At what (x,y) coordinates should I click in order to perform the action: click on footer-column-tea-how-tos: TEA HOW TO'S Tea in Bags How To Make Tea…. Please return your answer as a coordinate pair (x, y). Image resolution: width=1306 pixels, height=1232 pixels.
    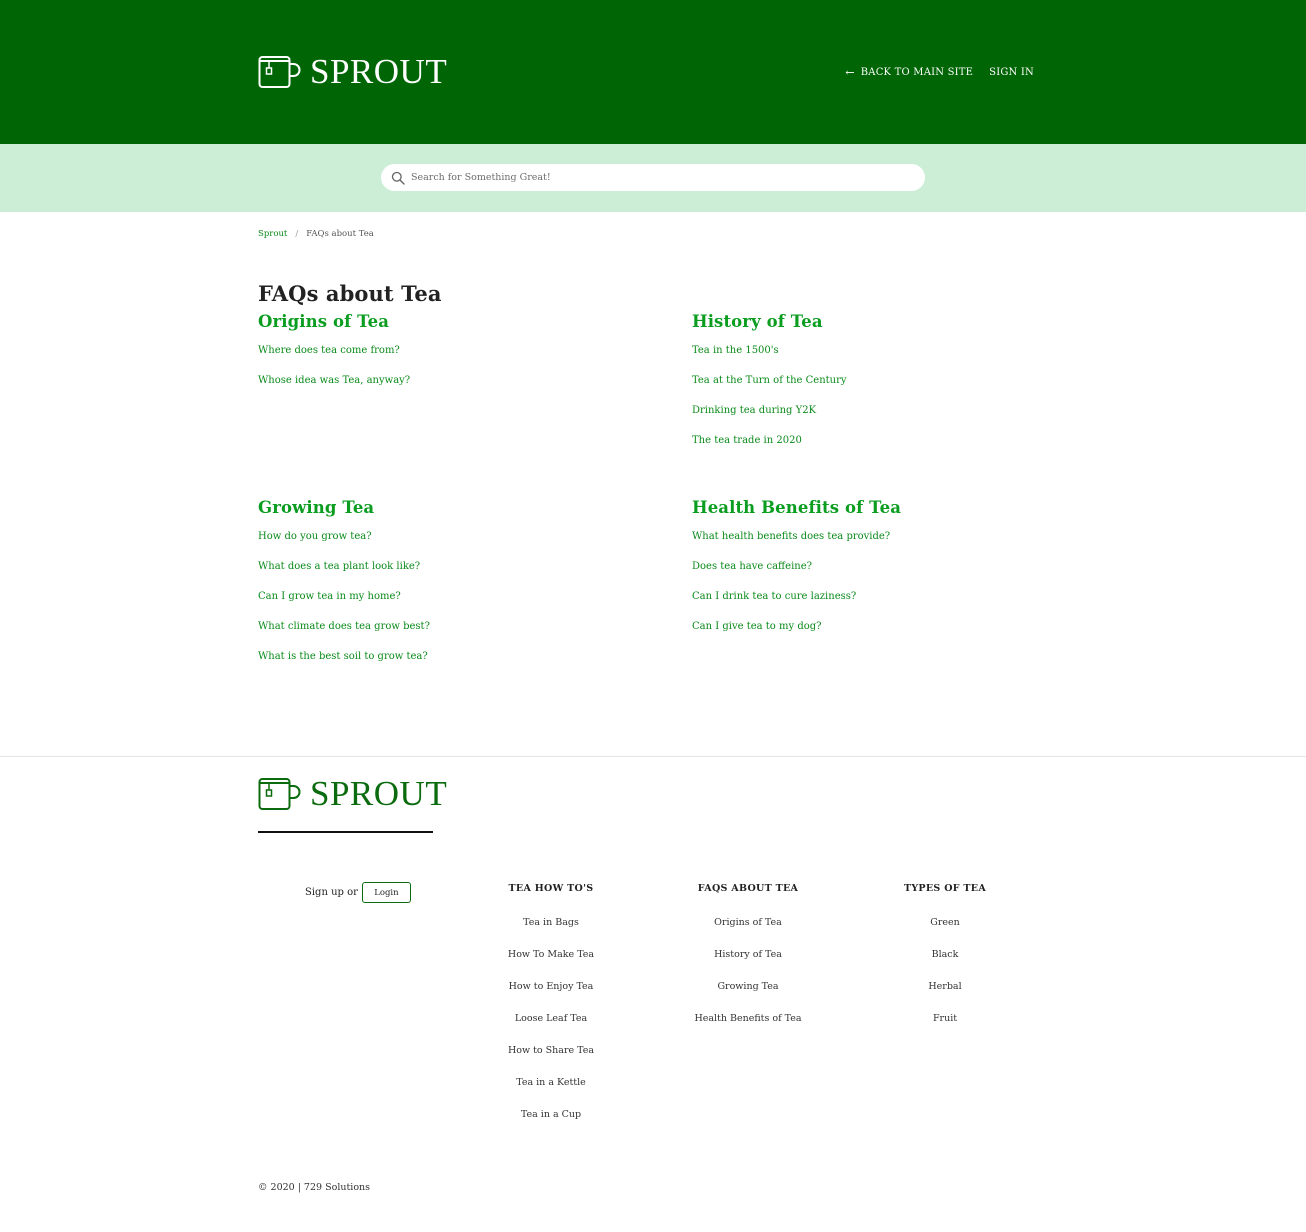
    Looking at the image, I should click on (551, 1012).